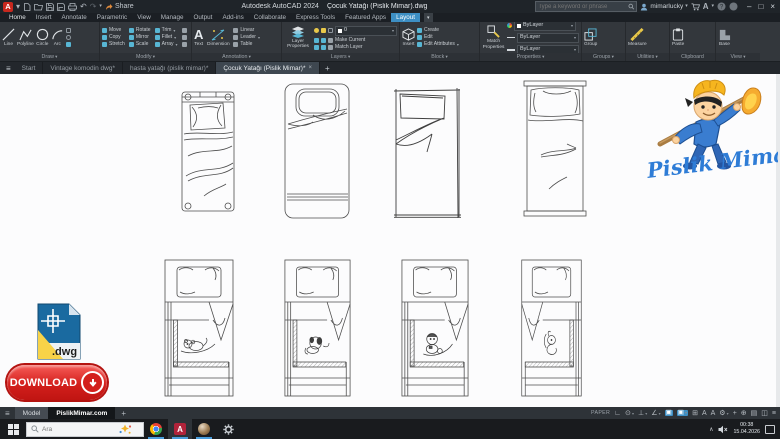  I want to click on help-icon: ?, so click(721, 6).